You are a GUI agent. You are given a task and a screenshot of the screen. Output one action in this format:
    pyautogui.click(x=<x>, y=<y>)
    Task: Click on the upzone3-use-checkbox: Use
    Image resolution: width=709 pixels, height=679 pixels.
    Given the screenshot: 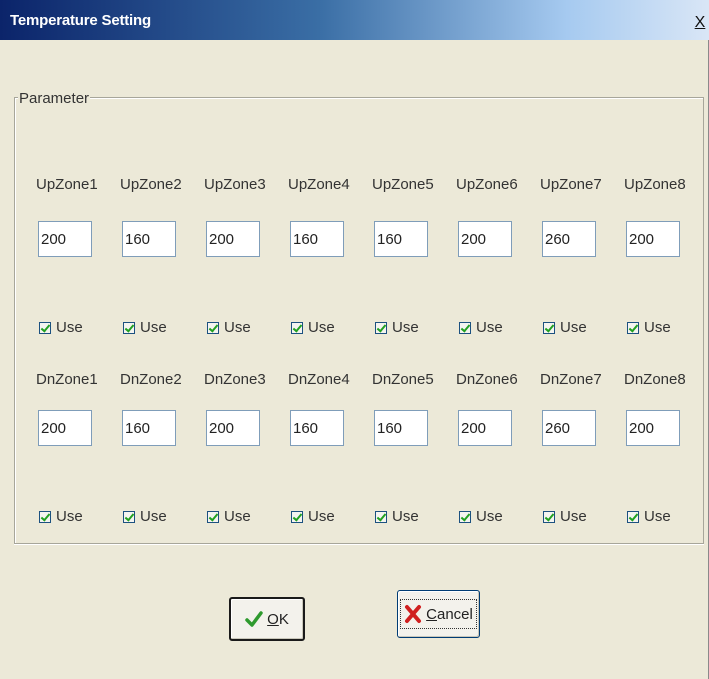 What is the action you would take?
    pyautogui.click(x=229, y=327)
    